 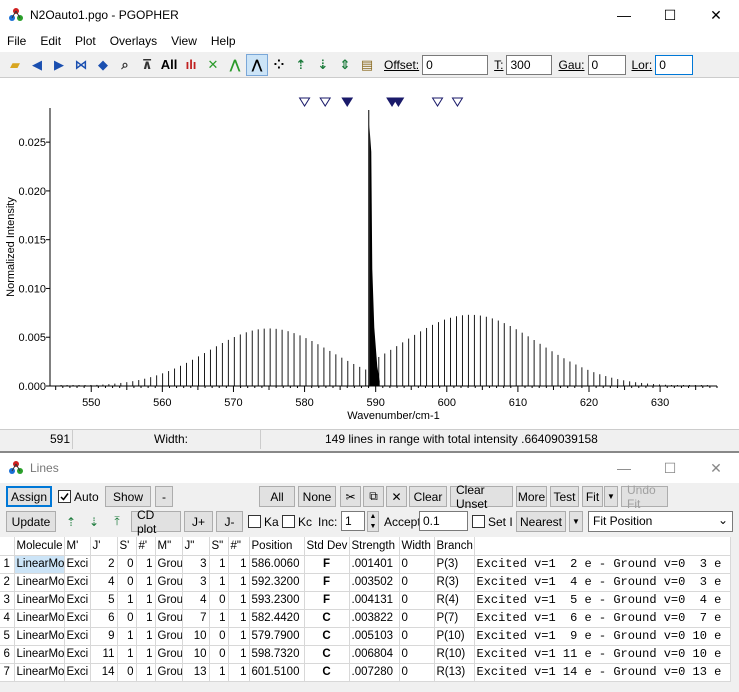 What do you see at coordinates (277, 582) in the screenshot?
I see `table-cell: 592.3200` at bounding box center [277, 582].